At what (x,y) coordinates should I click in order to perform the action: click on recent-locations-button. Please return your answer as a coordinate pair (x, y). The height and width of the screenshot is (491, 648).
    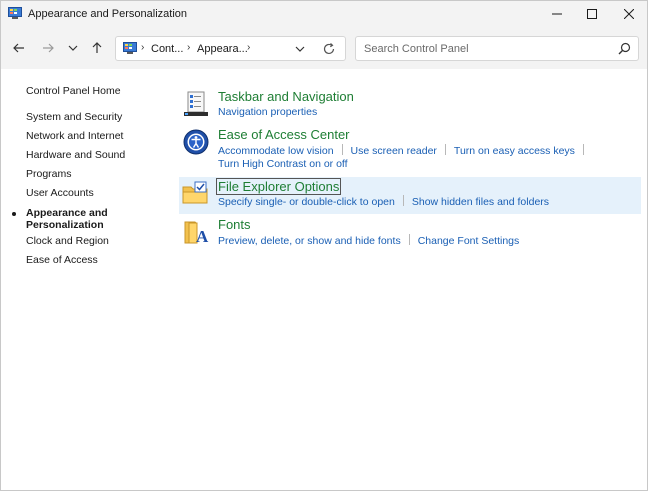
    Looking at the image, I should click on (73, 48).